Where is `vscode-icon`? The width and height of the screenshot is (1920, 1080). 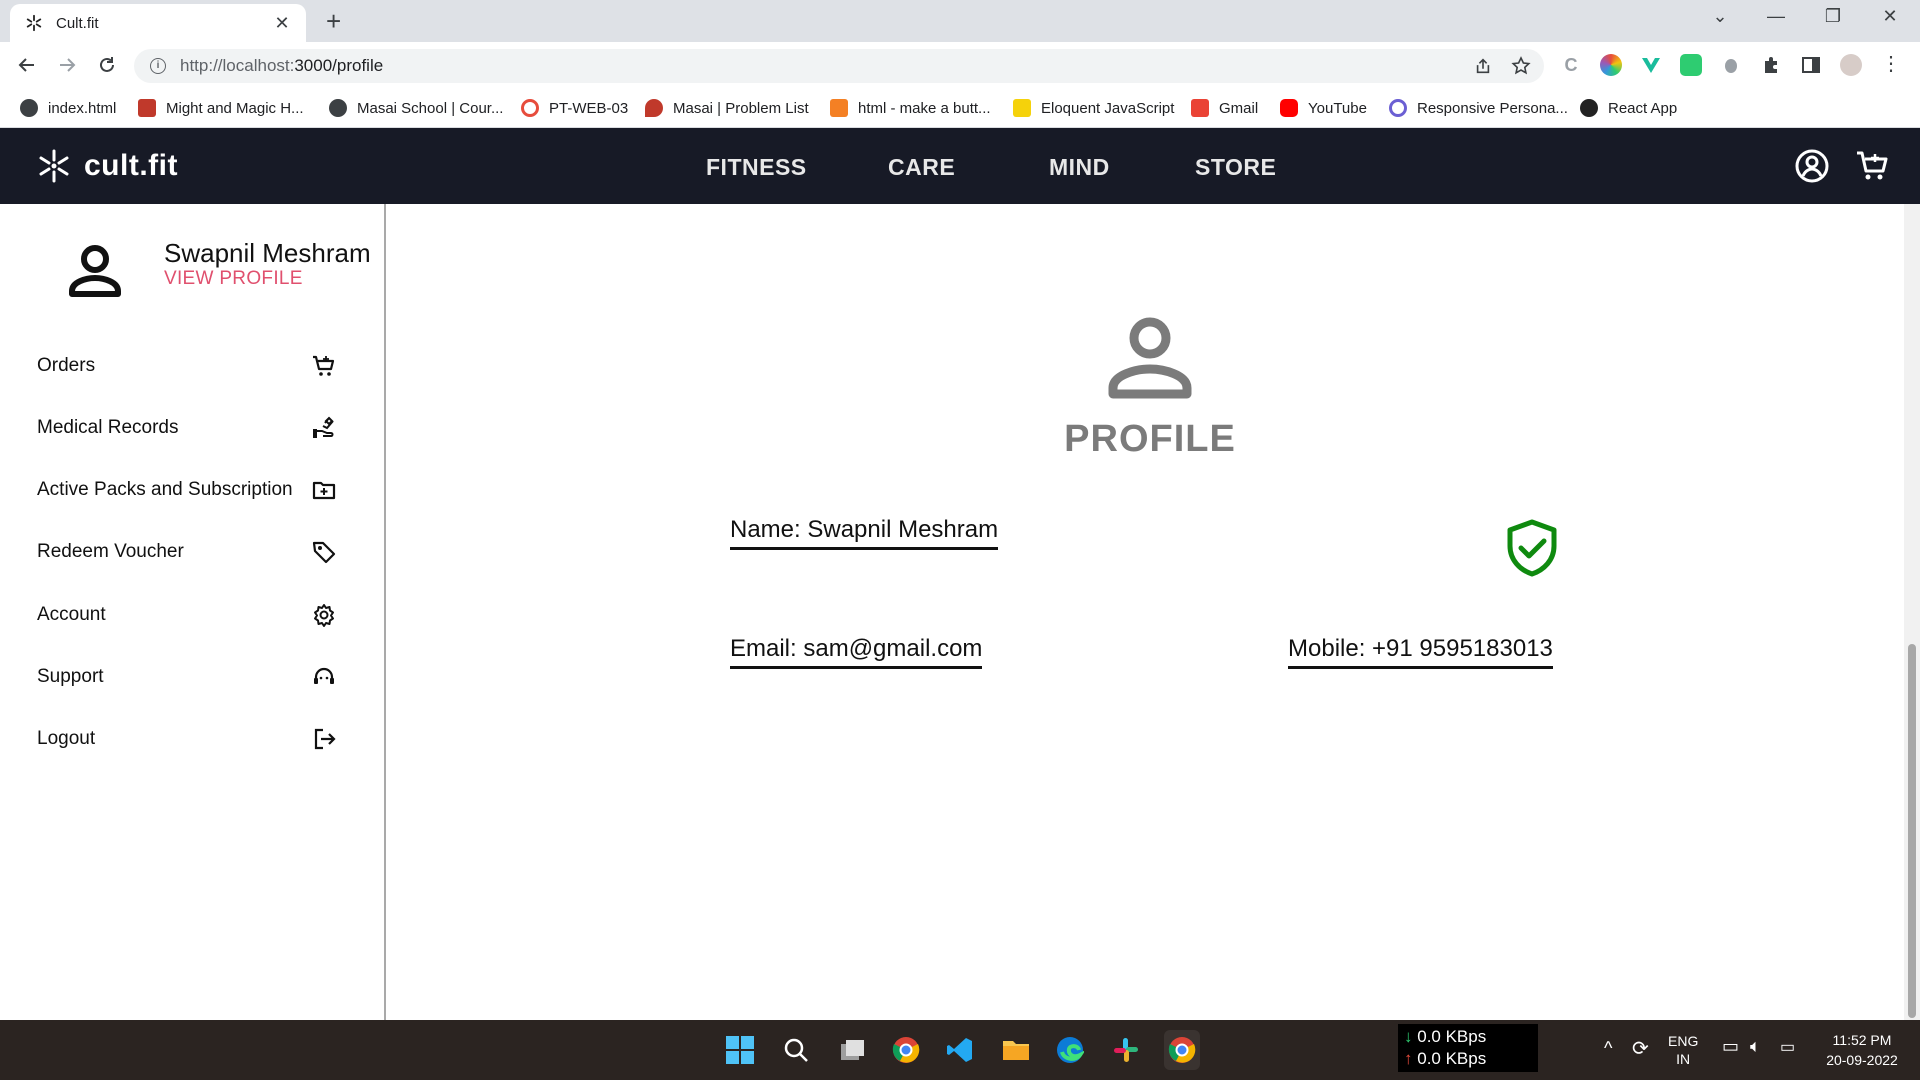
vscode-icon is located at coordinates (960, 1050).